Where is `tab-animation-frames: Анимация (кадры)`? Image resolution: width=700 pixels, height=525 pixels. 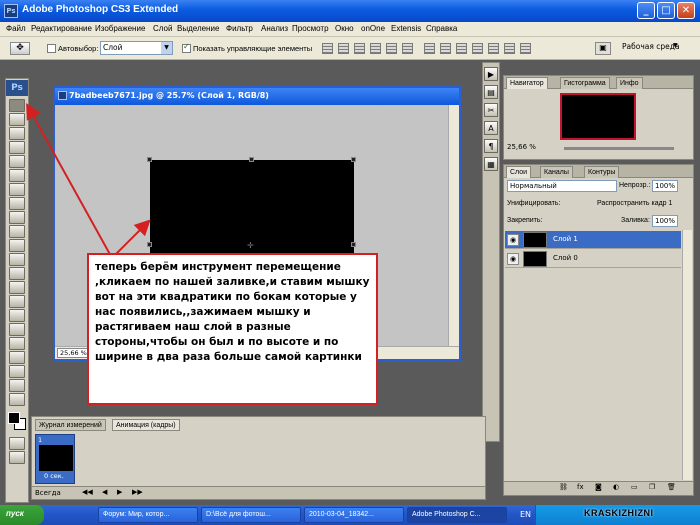 tab-animation-frames: Анимация (кадры) is located at coordinates (146, 425).